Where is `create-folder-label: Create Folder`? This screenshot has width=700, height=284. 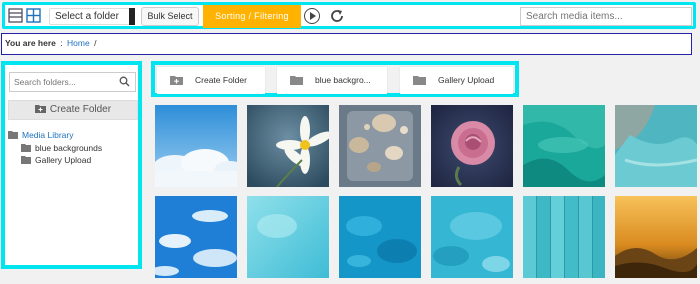 create-folder-label: Create Folder is located at coordinates (80, 109).